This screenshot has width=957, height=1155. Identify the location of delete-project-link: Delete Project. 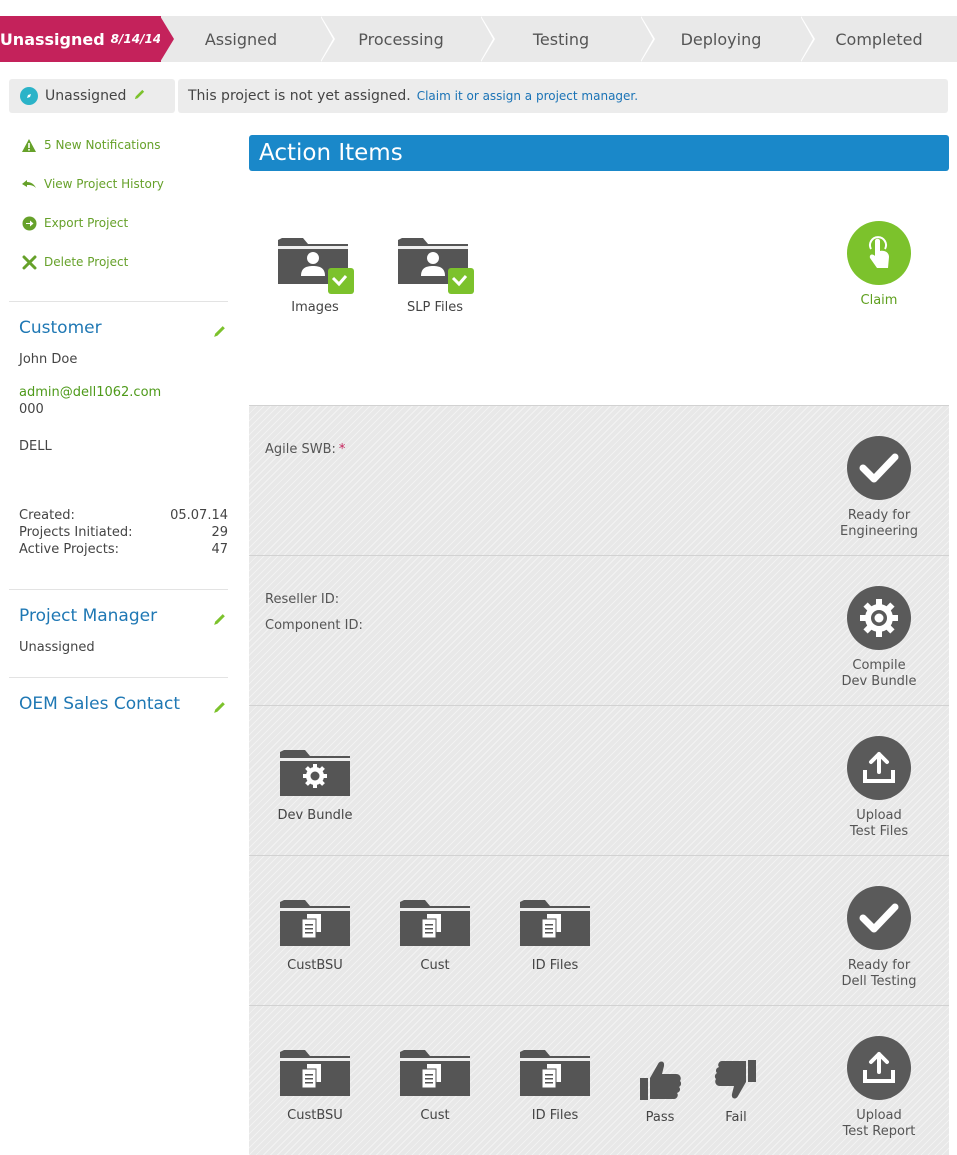
(74, 262).